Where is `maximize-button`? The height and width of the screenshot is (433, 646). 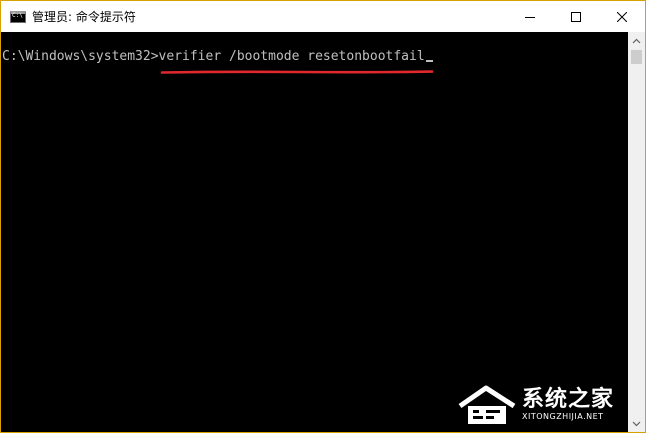 maximize-button is located at coordinates (576, 16).